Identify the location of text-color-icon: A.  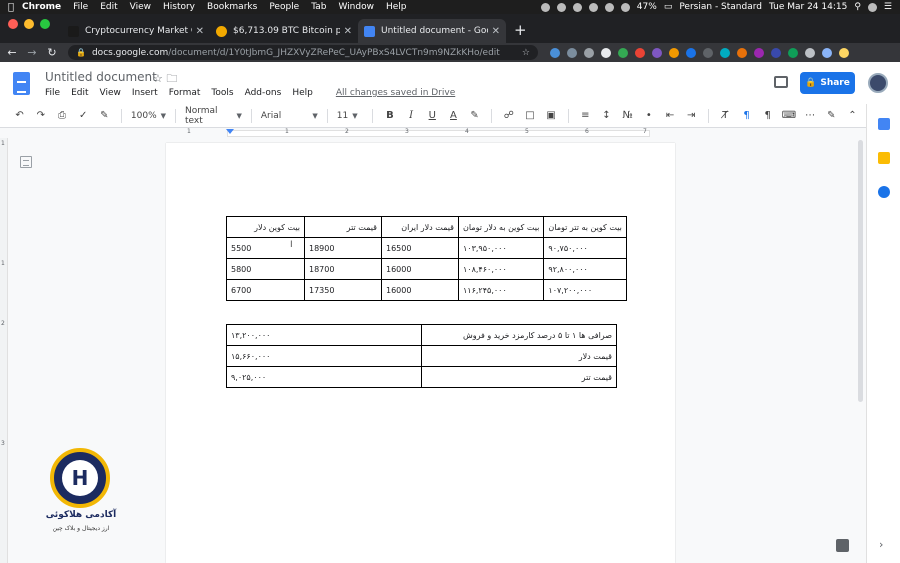
(453, 115).